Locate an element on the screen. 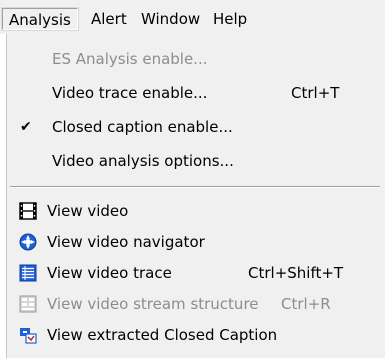  menu-item-view-extracted-closed-caption: View extracted Closed Caption is located at coordinates (193, 335).